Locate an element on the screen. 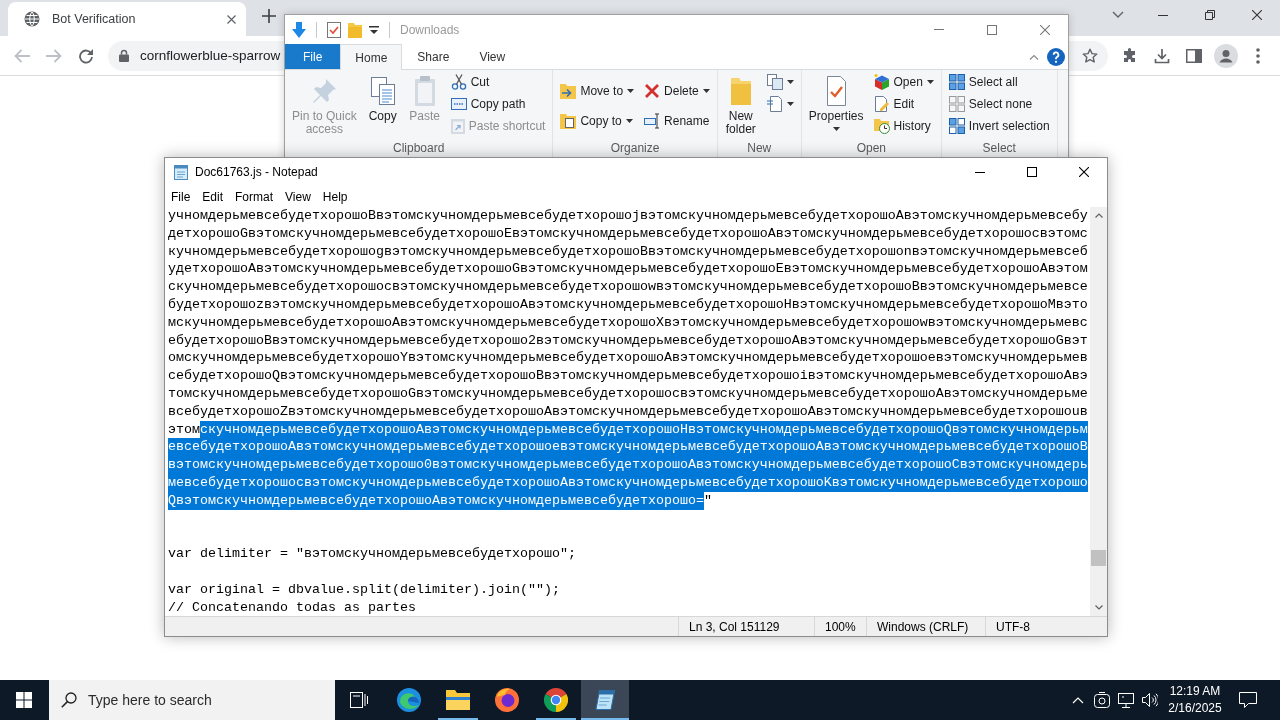 This screenshot has width=1280, height=720. group-label: Clipboard is located at coordinates (419, 148).